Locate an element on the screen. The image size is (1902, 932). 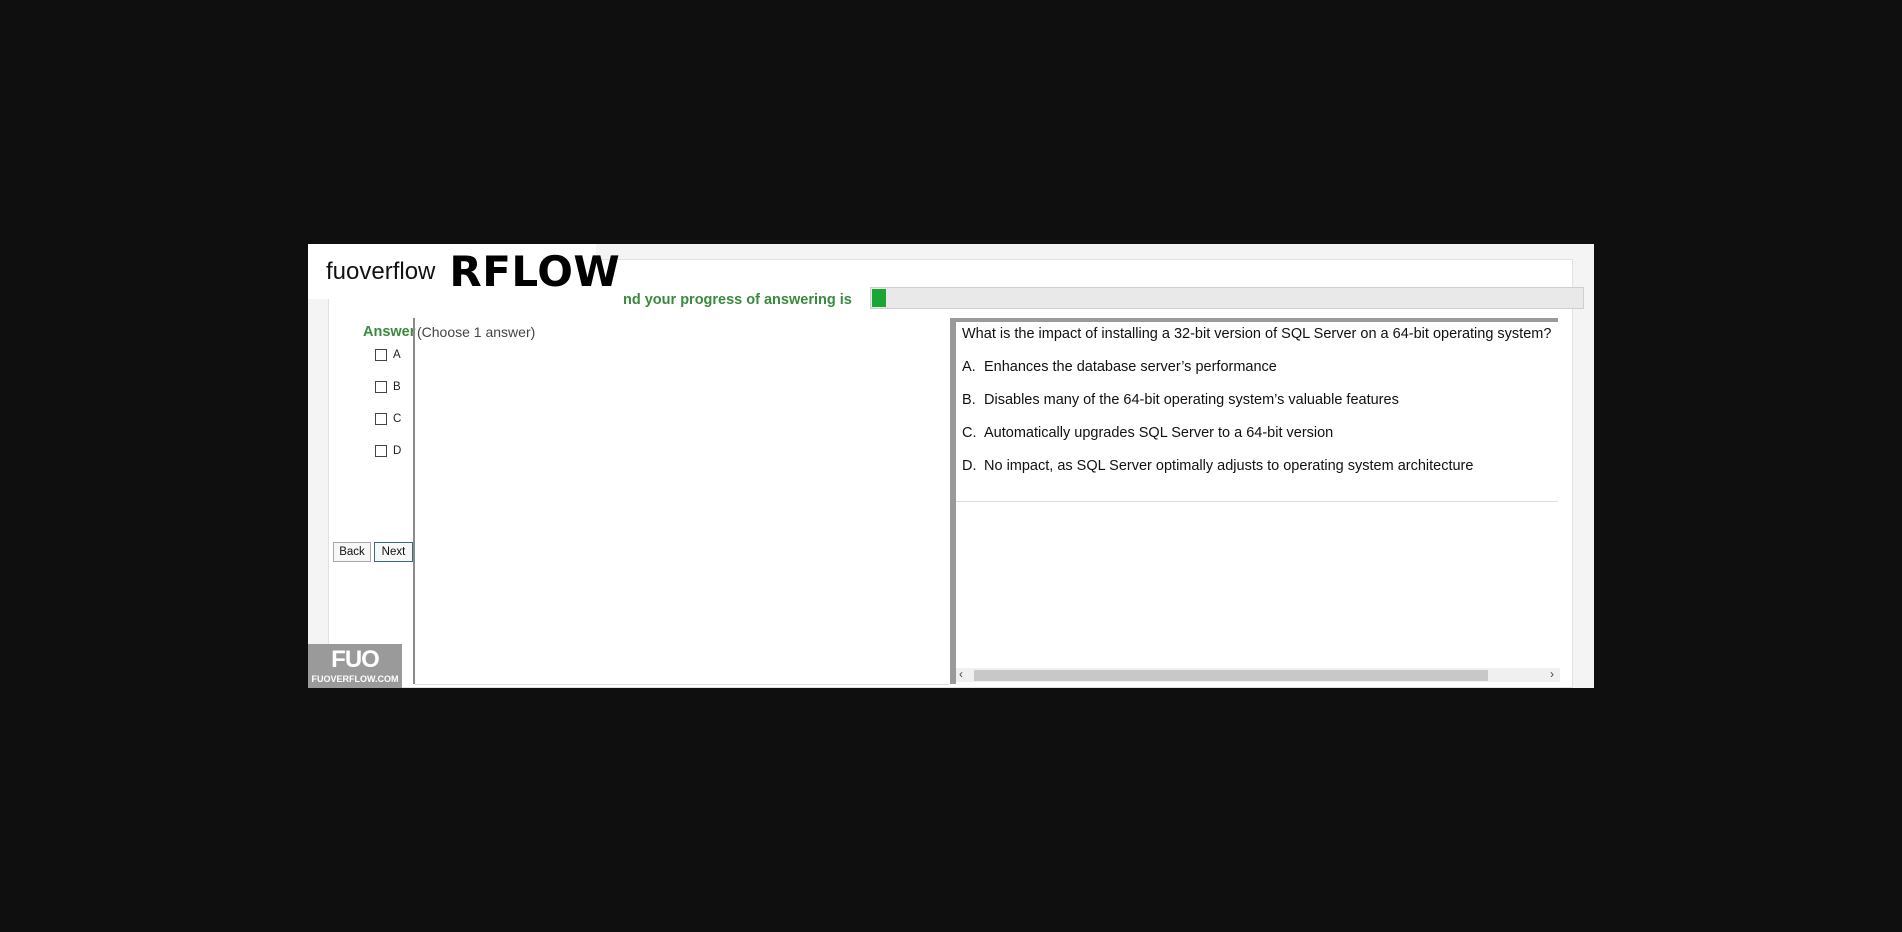
scroll-left-icon: ‹ is located at coordinates (961, 674).